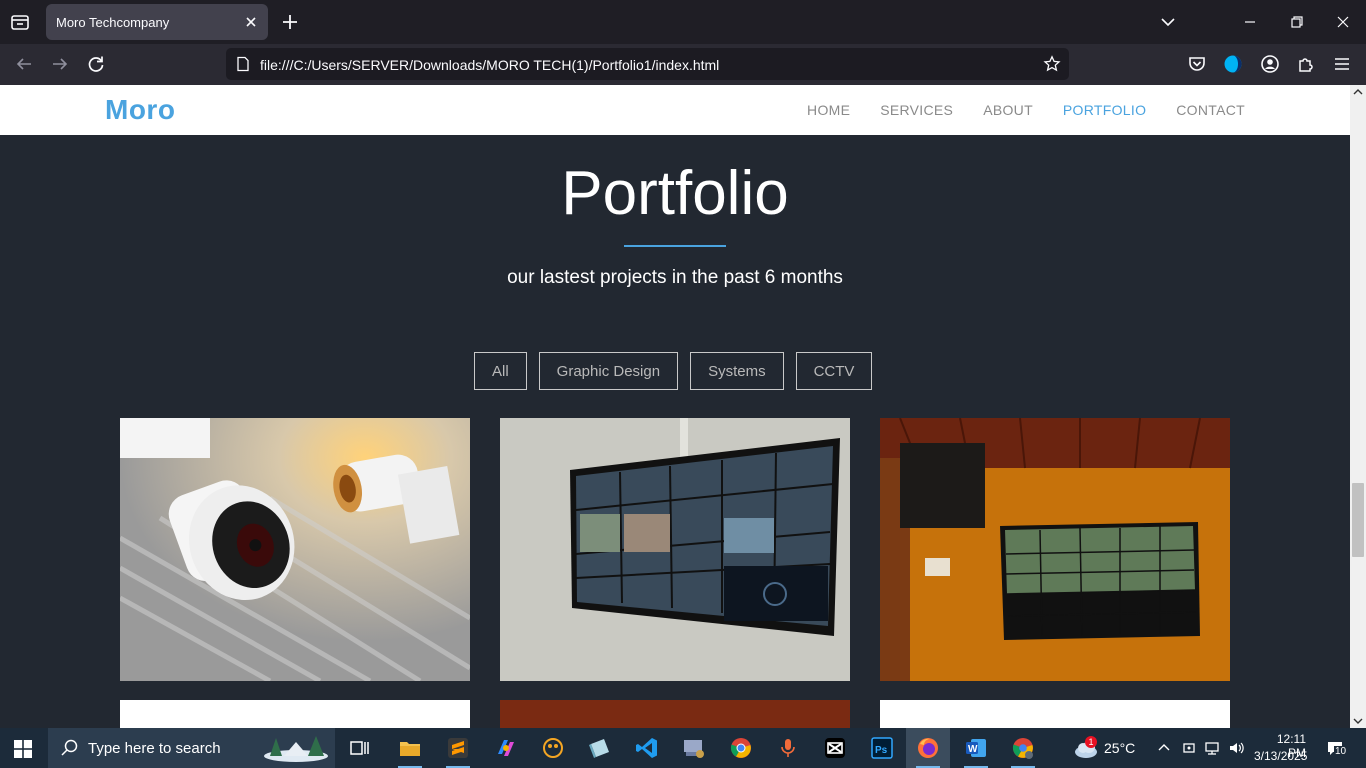  I want to click on weather-badge: 1, so click(1091, 742).